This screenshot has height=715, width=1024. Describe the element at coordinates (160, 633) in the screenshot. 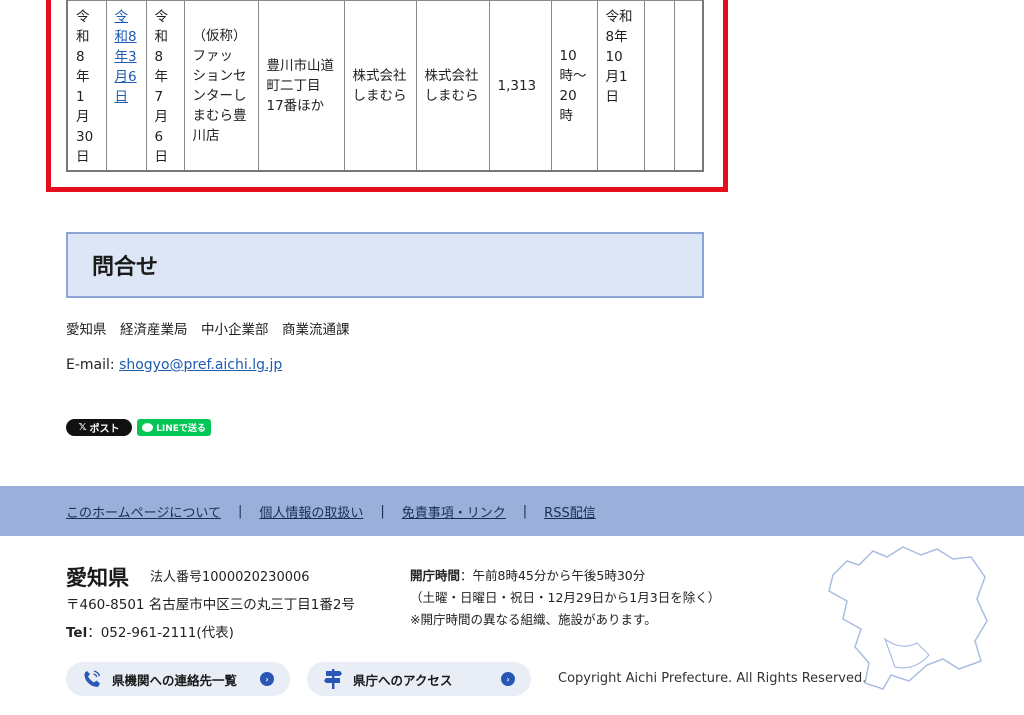

I see `tel-number: ：052-961-2111(代表)` at that location.